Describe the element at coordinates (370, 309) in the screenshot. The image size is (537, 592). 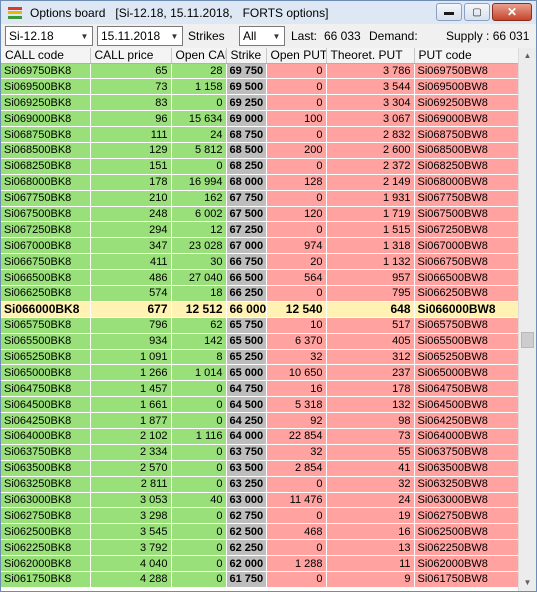
I see `theoret-put-cell: 648` at that location.